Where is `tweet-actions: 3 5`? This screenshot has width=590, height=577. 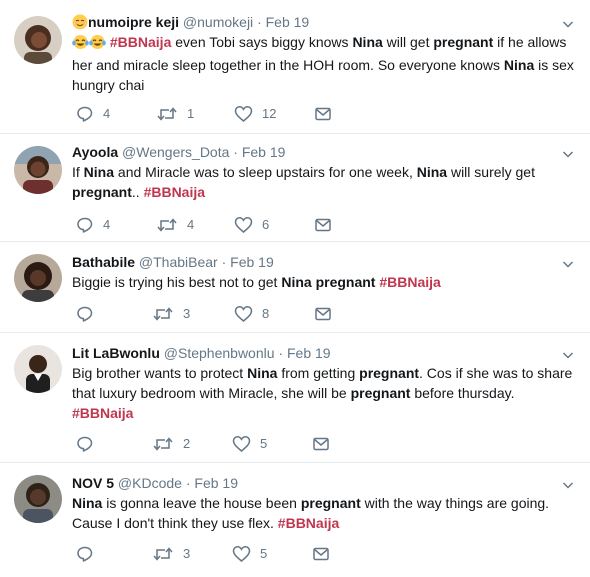 tweet-actions: 3 5 is located at coordinates (302, 554).